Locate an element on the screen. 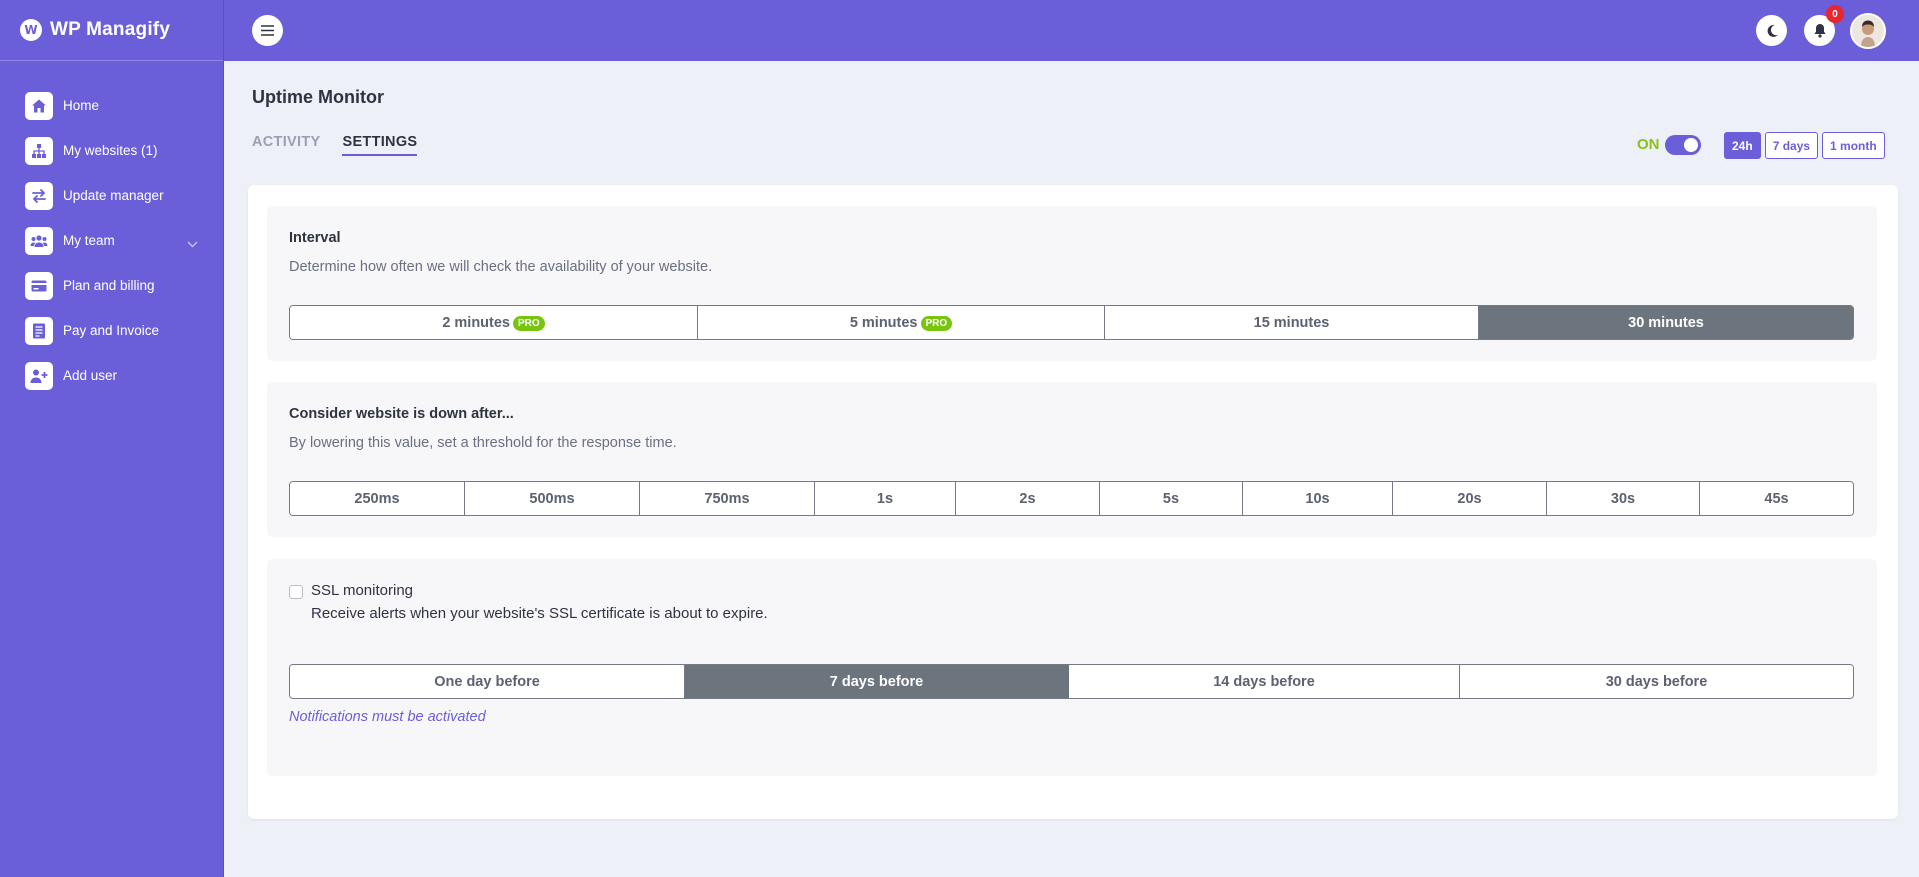 Image resolution: width=1919 pixels, height=877 pixels. sidebar-item-add-user: Add user is located at coordinates (111, 375).